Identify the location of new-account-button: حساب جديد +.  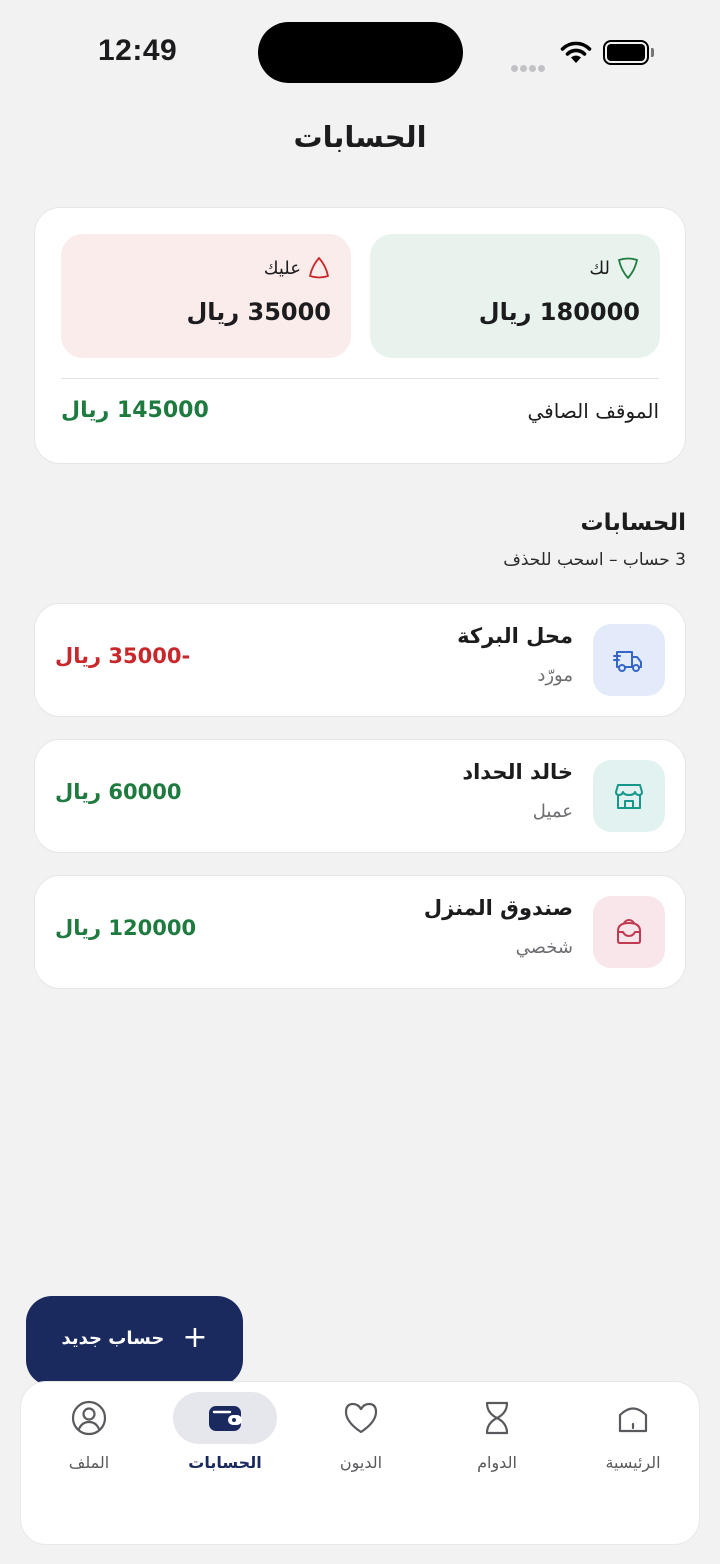
(134, 1341).